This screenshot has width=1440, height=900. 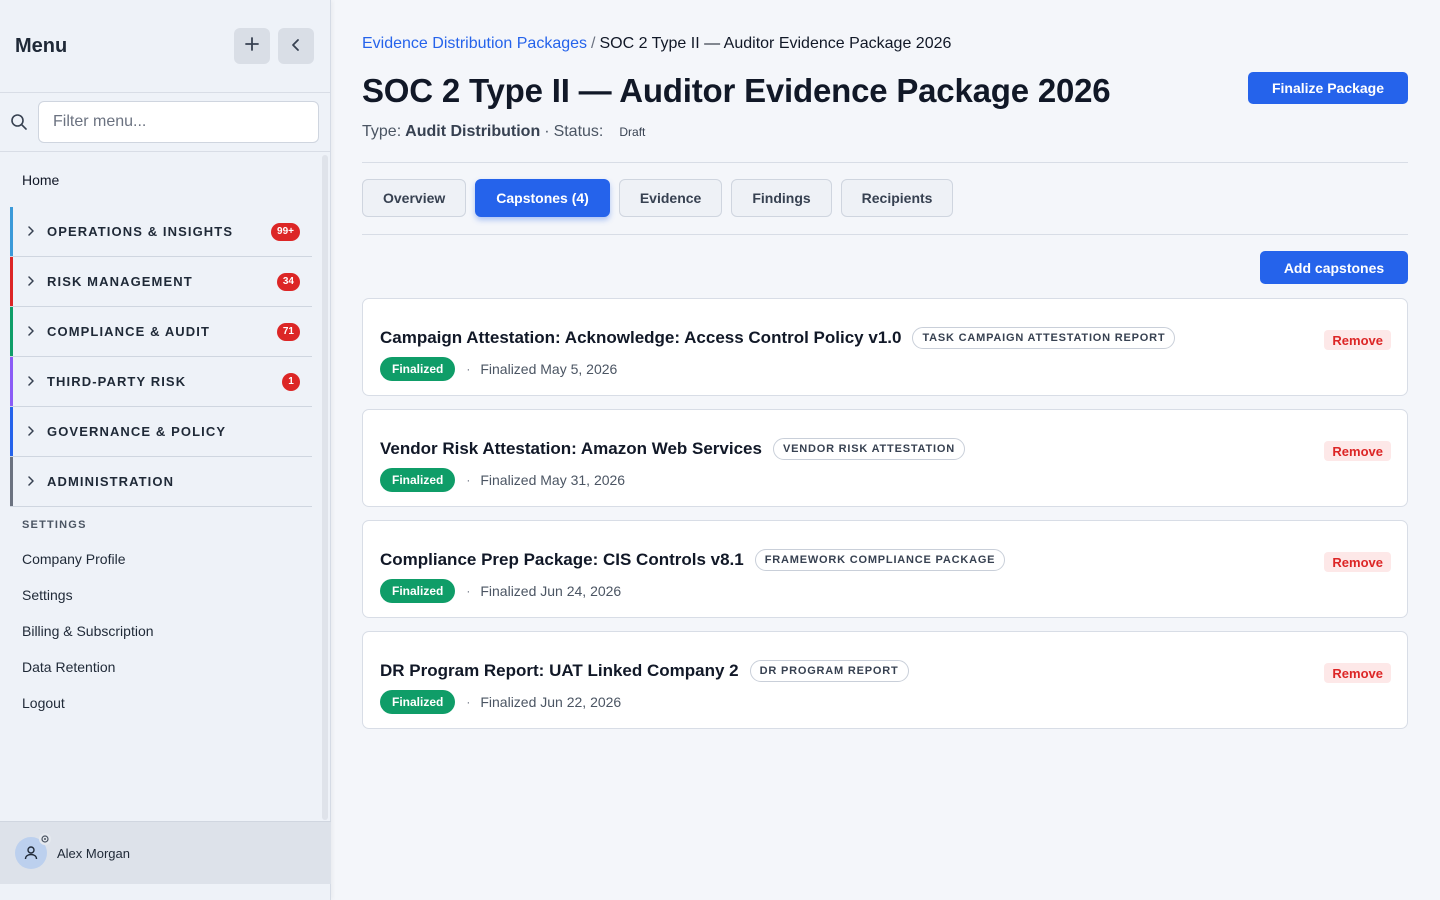 What do you see at coordinates (1328, 88) in the screenshot?
I see `finalize-package-button: Finalize Package` at bounding box center [1328, 88].